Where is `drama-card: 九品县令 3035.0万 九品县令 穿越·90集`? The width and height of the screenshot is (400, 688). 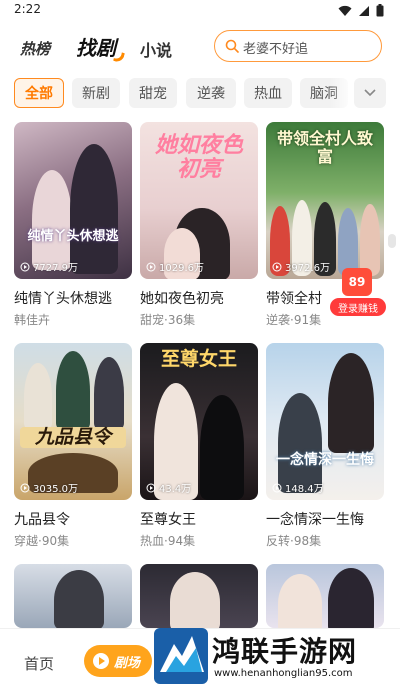
drama-card: 九品县令 3035.0万 九品县令 穿越·90集 is located at coordinates (73, 445).